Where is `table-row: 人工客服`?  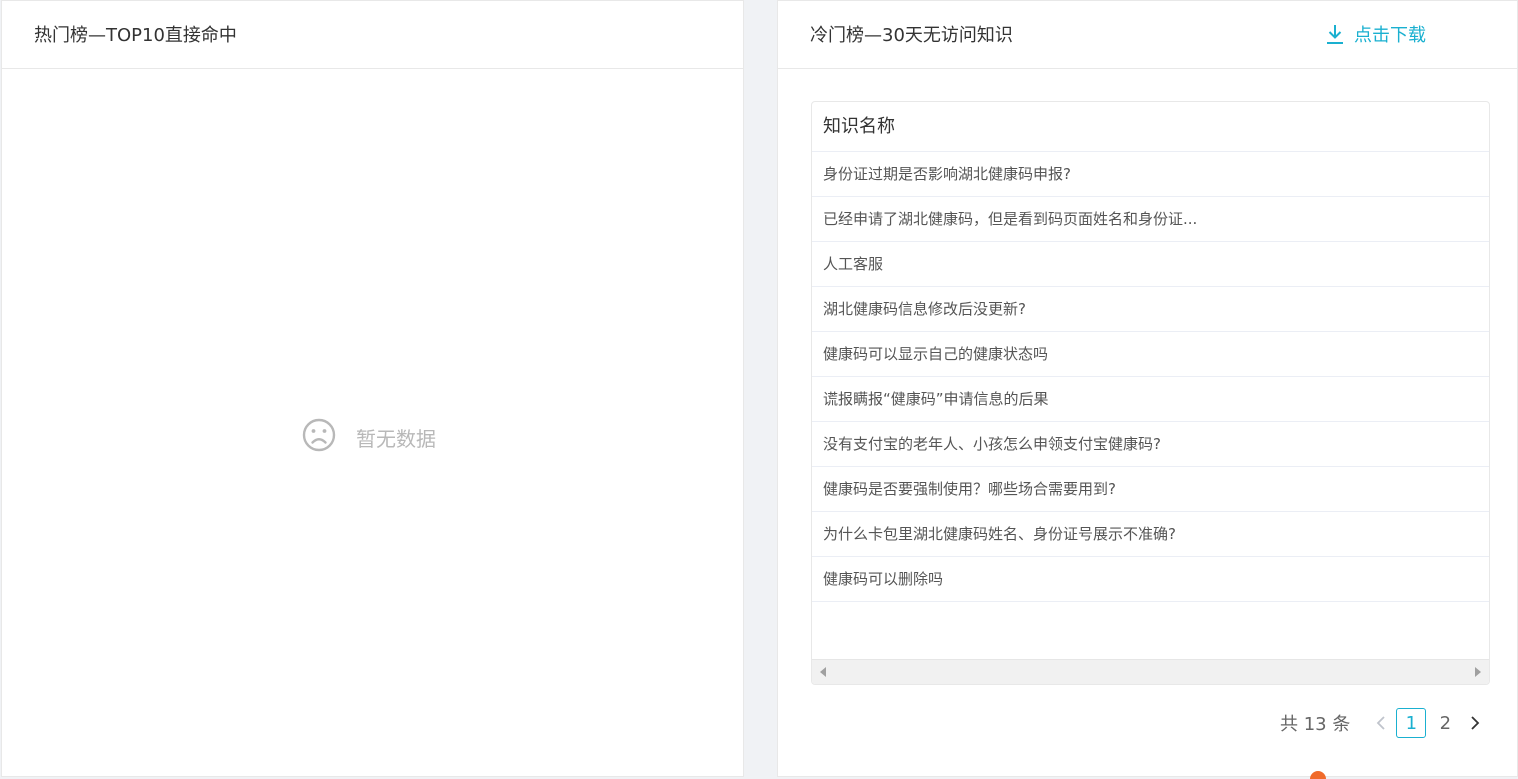 table-row: 人工客服 is located at coordinates (1150, 264).